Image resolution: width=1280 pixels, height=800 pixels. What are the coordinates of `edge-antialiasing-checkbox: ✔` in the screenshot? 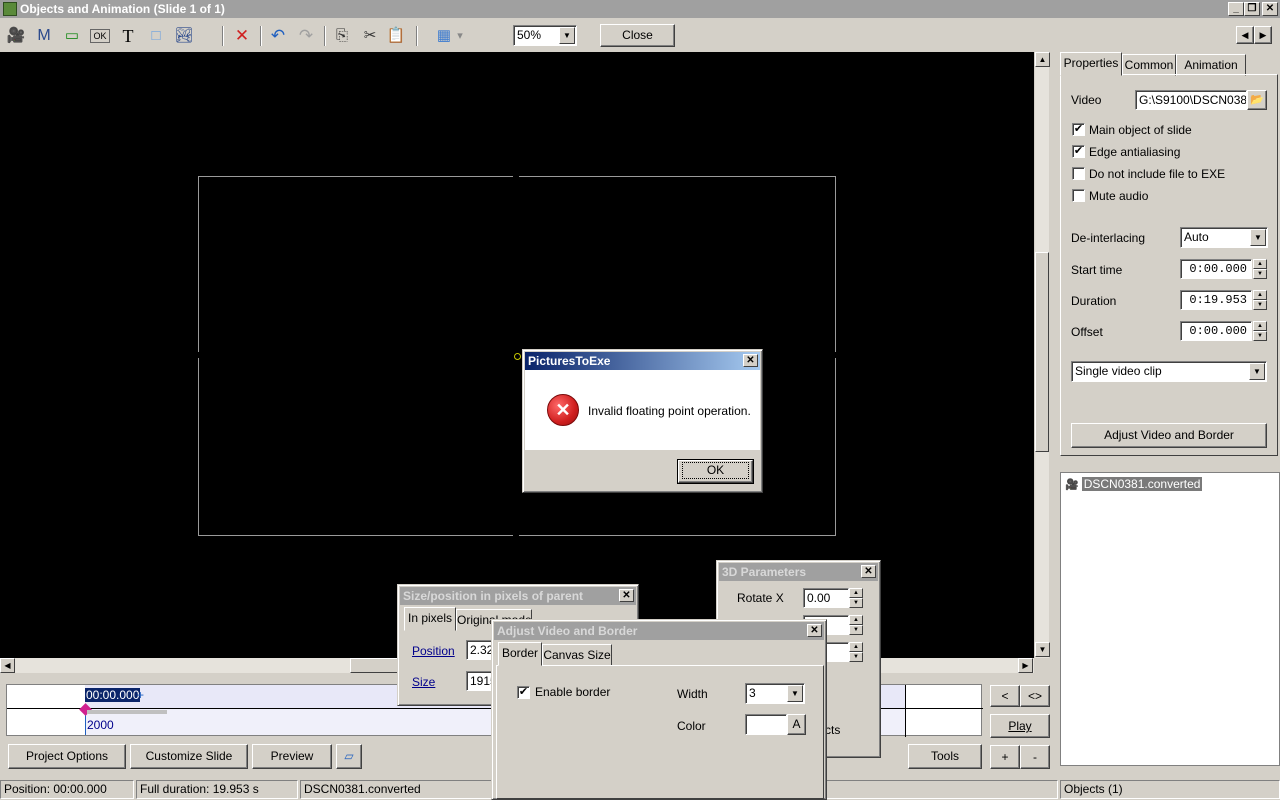 It's located at (1078, 151).